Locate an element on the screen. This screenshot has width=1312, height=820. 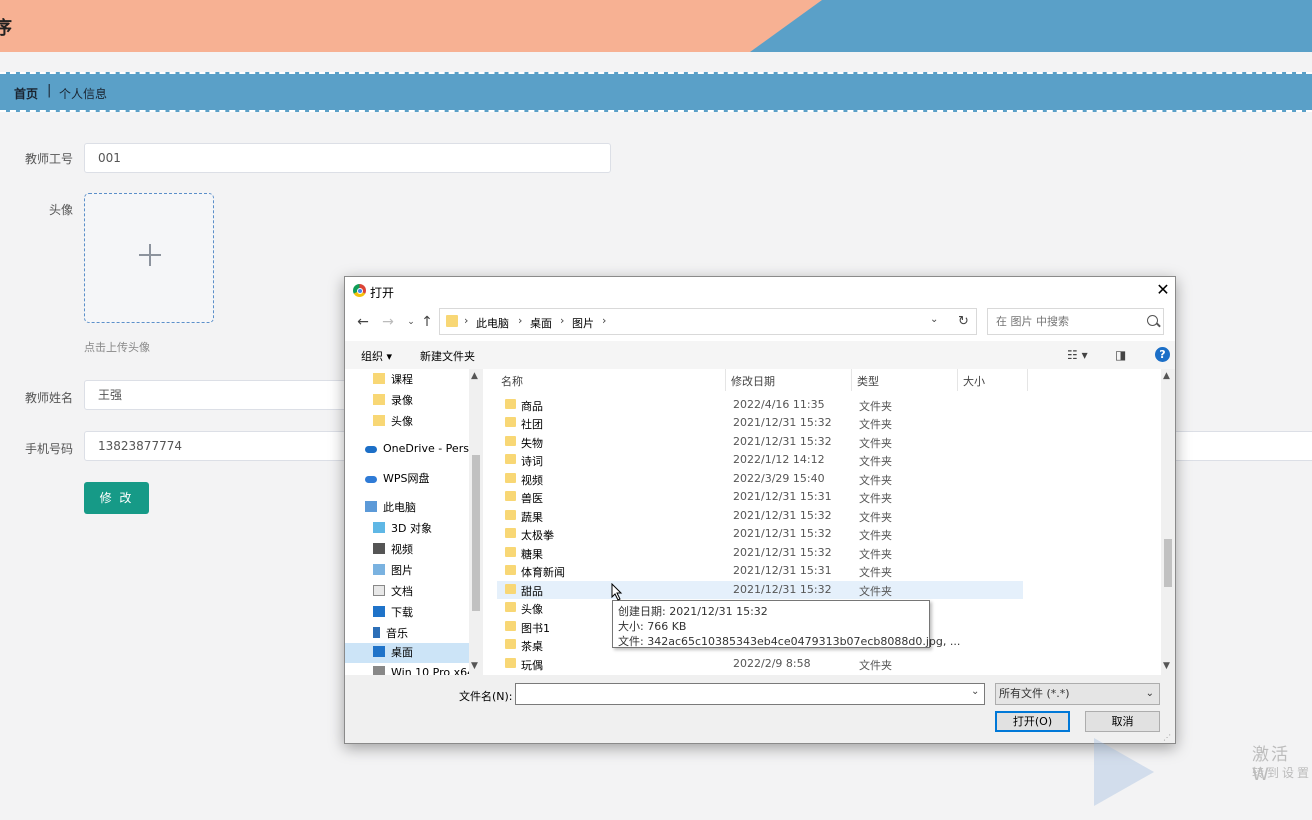
recent-chevron-icon: ⌄ is located at coordinates (411, 322).